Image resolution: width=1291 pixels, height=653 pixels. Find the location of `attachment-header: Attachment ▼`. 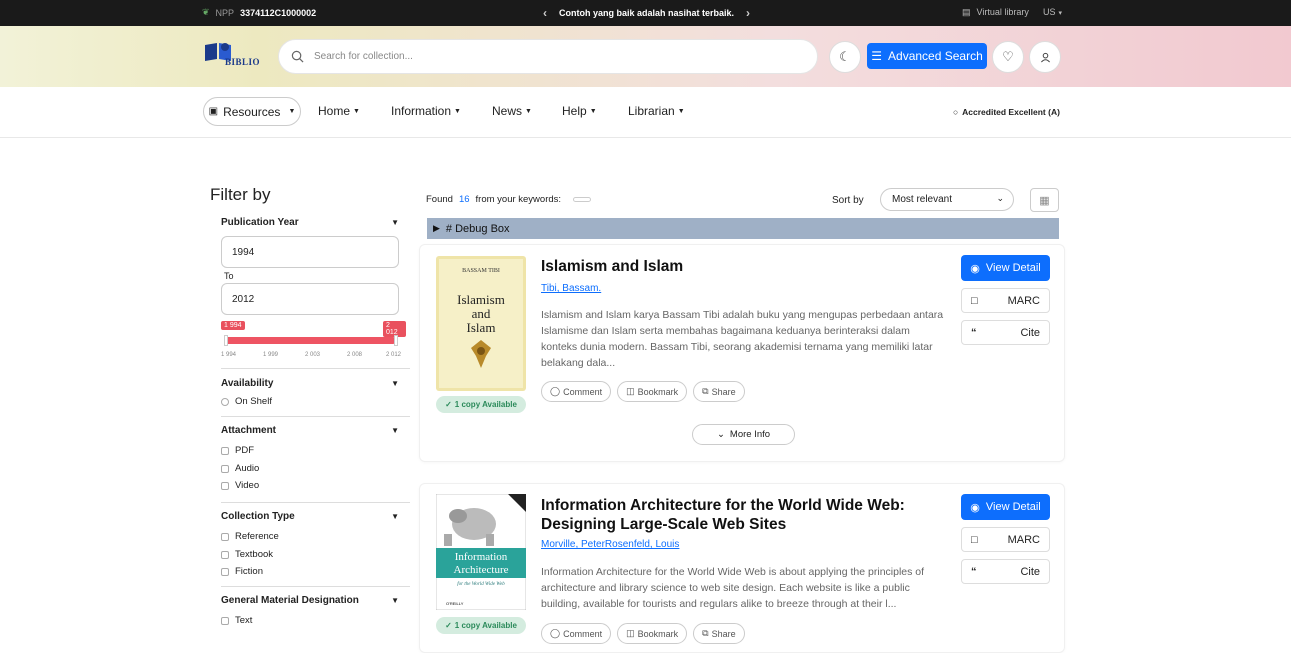

attachment-header: Attachment ▼ is located at coordinates (310, 430).